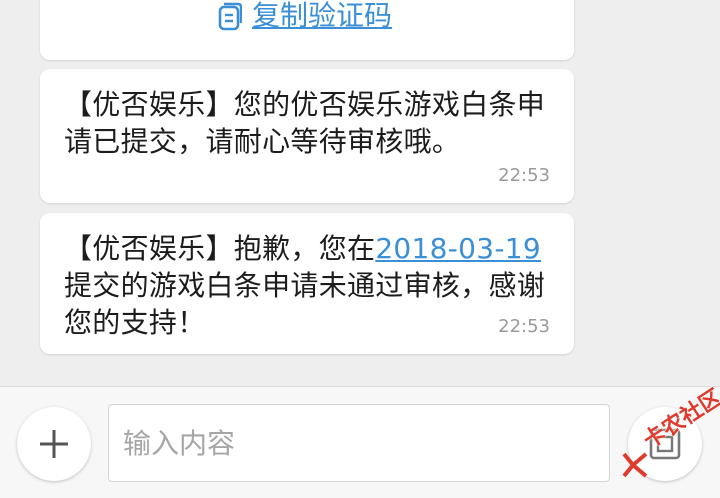 The image size is (720, 498). I want to click on message-input-field, so click(359, 443).